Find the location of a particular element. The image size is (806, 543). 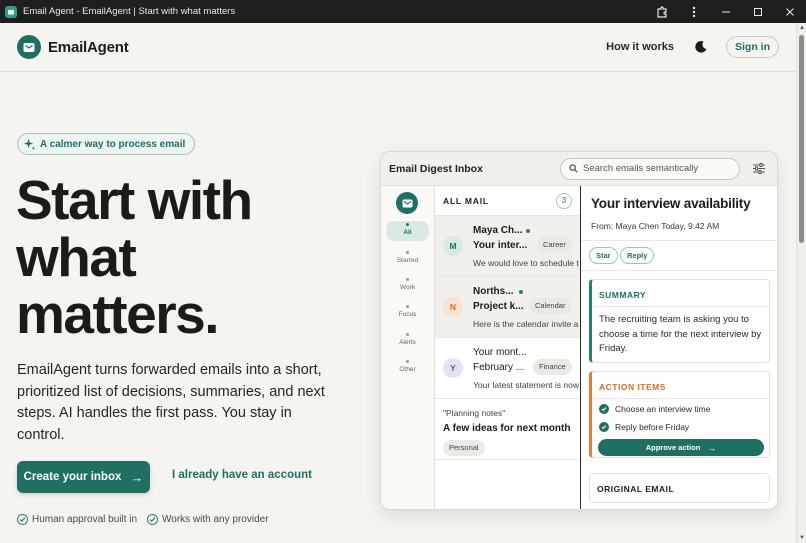

hero-title-line: what is located at coordinates (76, 257).